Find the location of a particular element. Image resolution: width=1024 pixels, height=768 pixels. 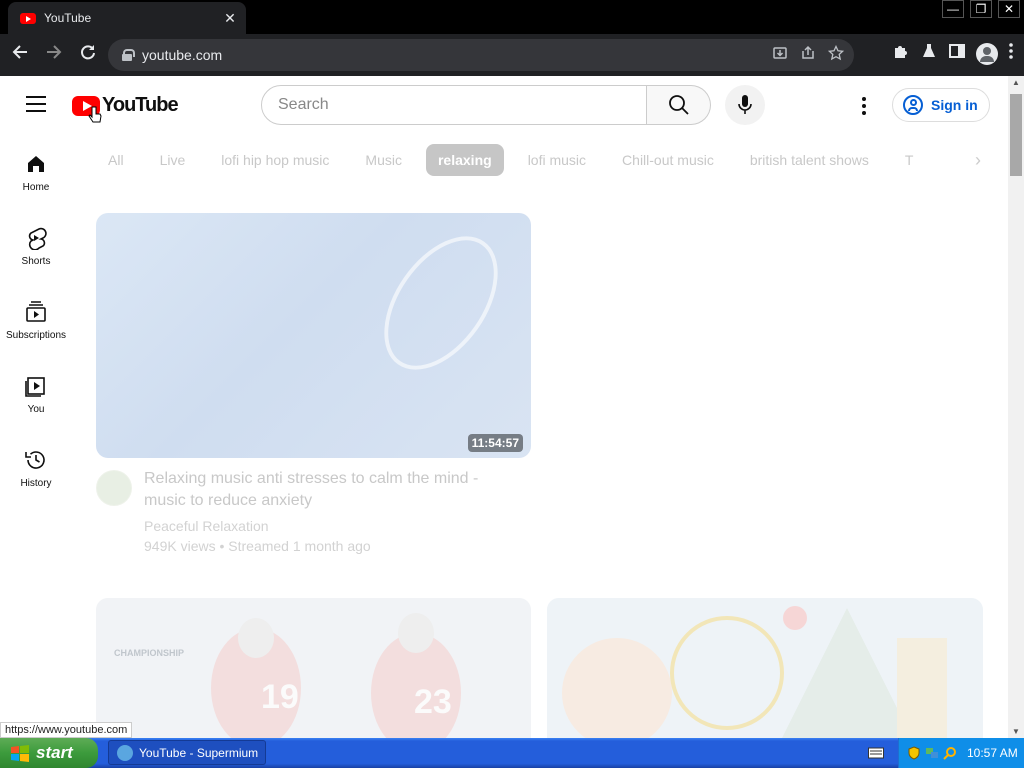

guide-item-history: History is located at coordinates (36, 465).